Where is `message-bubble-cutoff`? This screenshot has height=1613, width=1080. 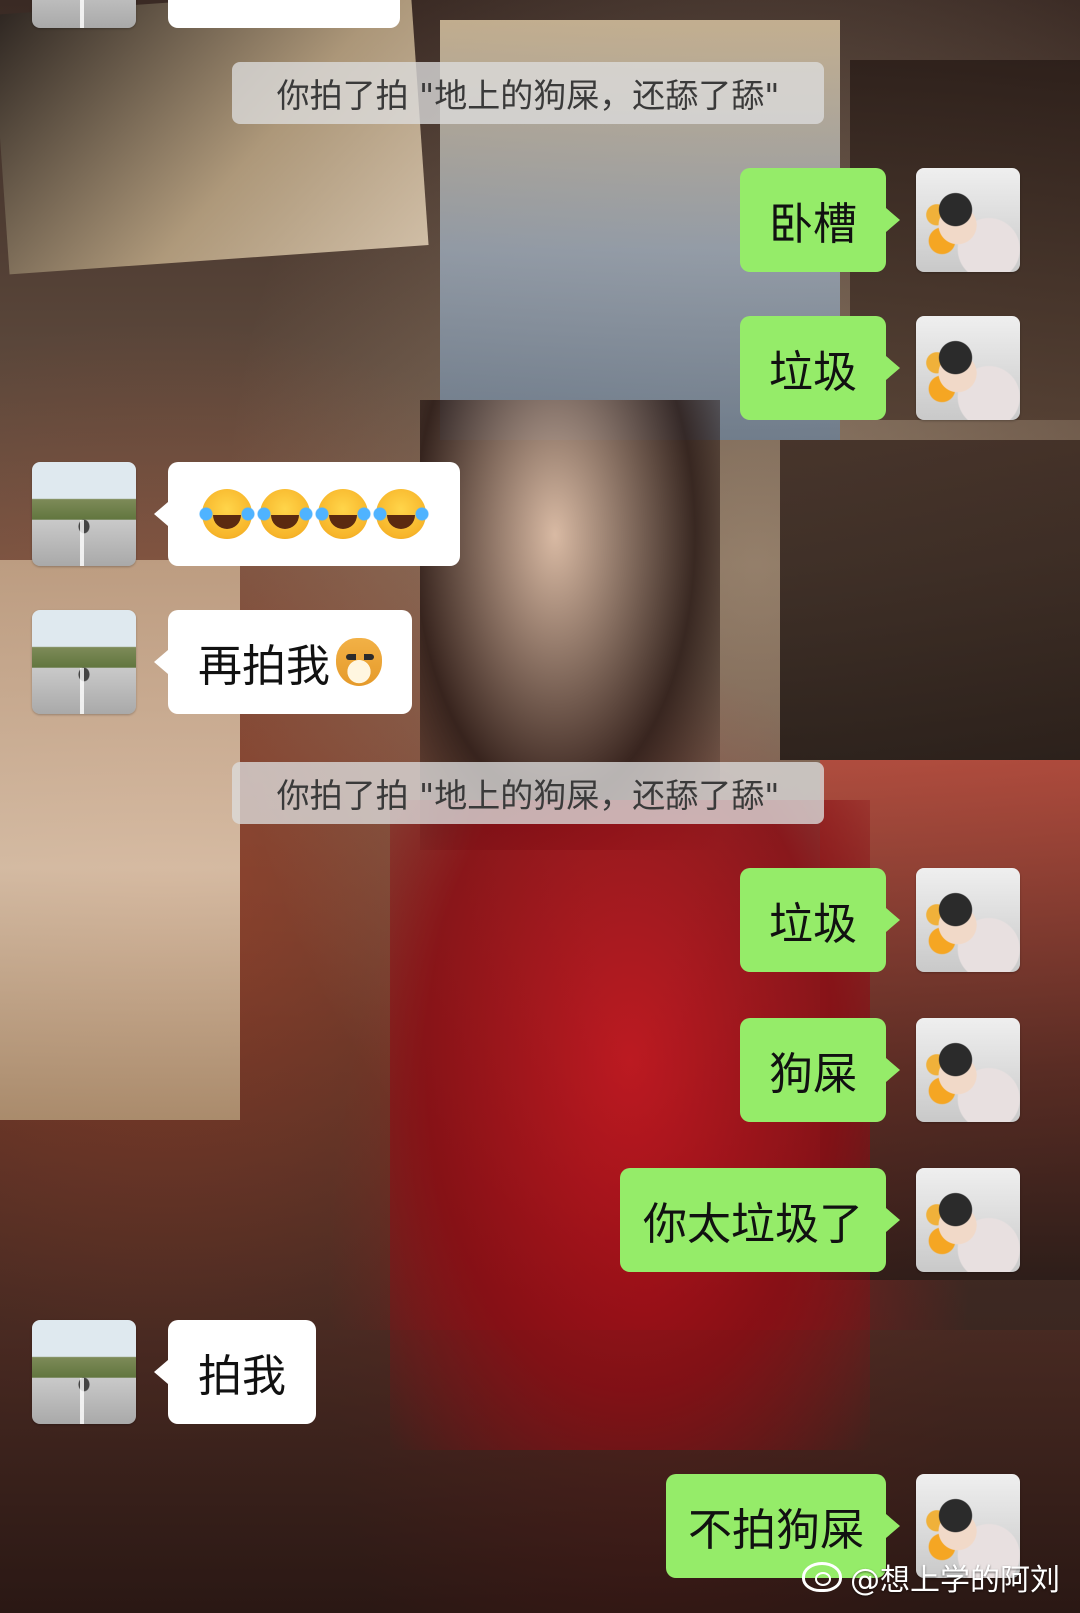 message-bubble-cutoff is located at coordinates (284, 14).